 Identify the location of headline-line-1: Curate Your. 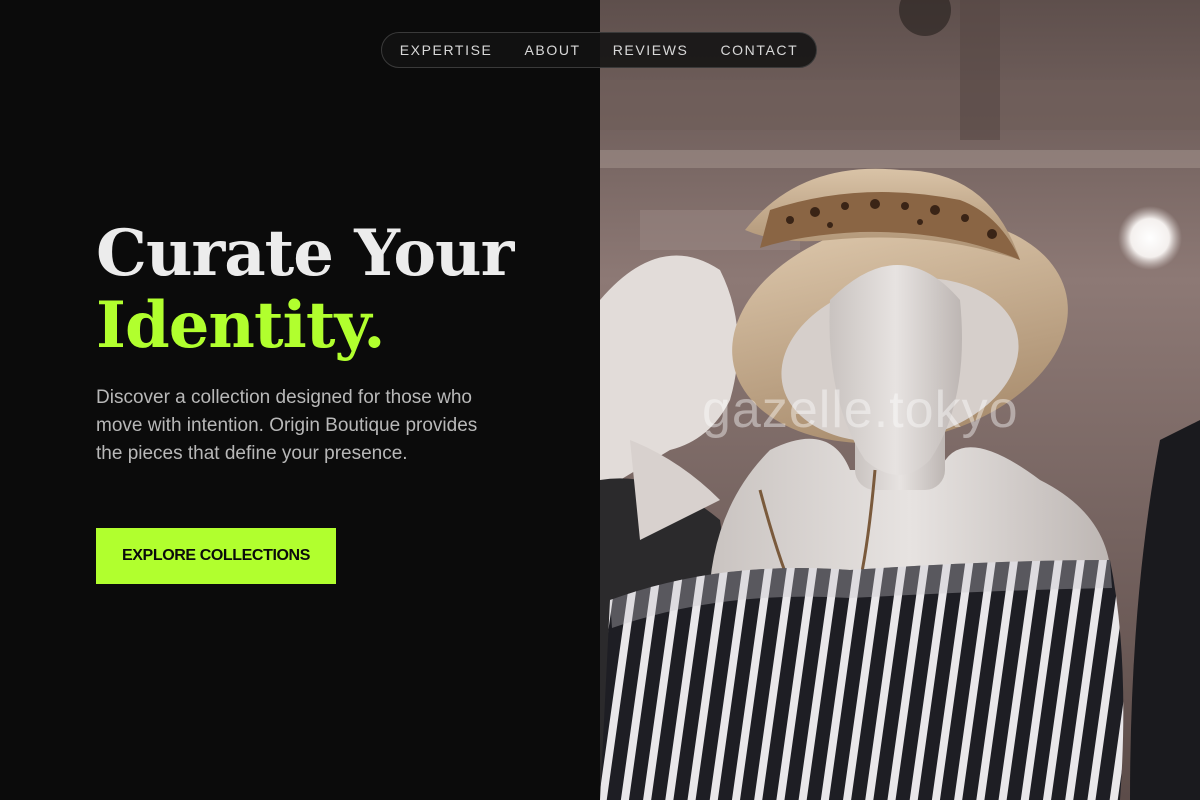
(305, 253).